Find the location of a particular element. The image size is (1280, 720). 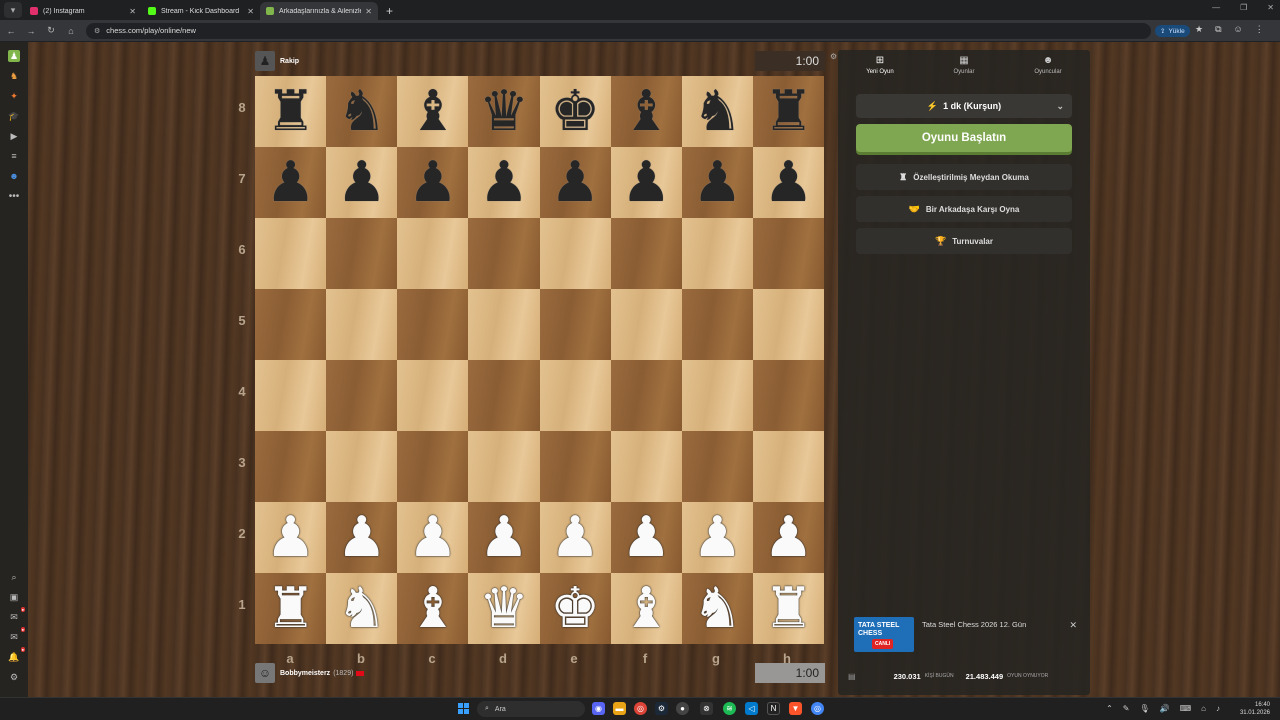

news-icon: ≡ is located at coordinates (14, 156).